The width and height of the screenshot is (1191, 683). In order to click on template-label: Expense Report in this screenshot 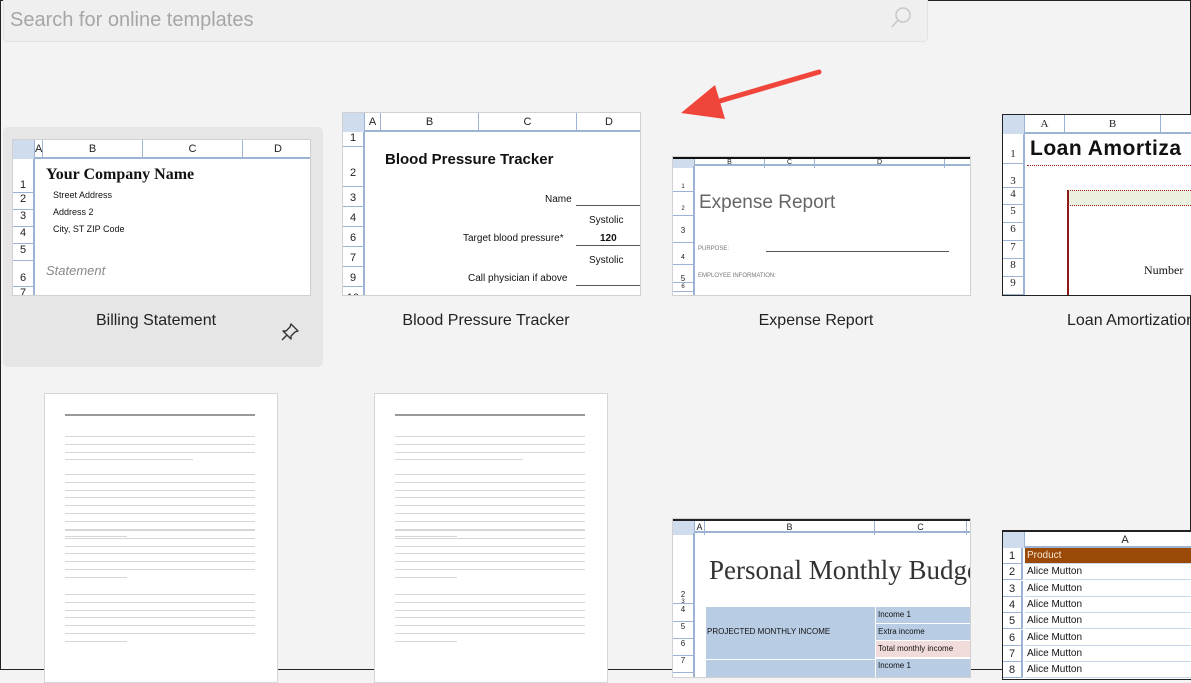, I will do `click(816, 321)`.